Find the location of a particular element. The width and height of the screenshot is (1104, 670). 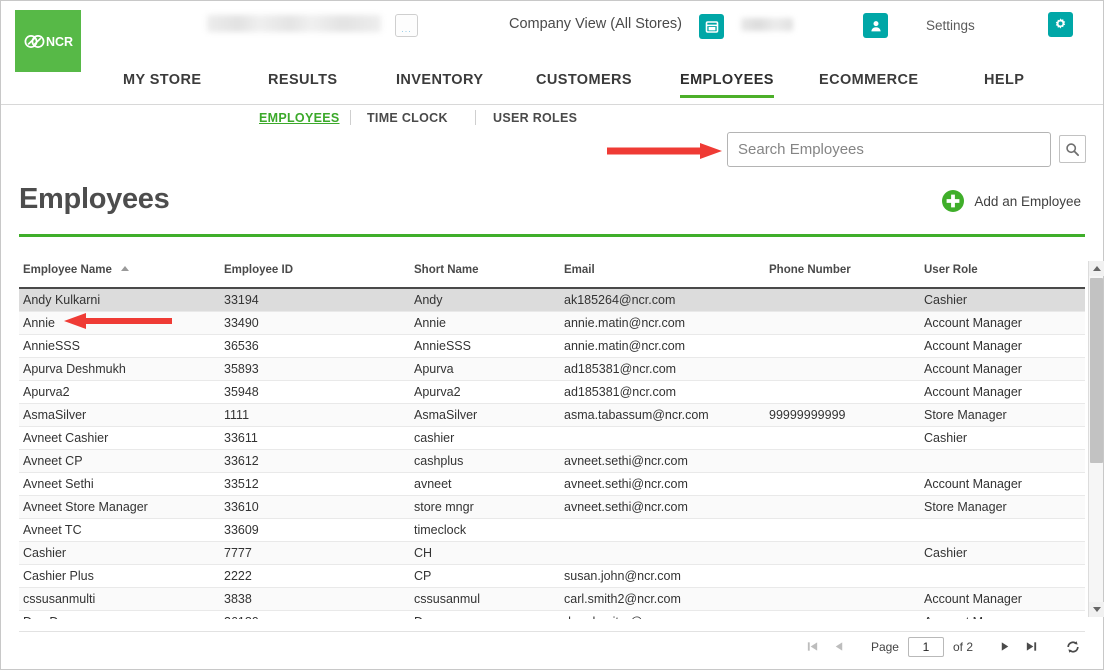

cell-short: Apurva is located at coordinates (434, 369).